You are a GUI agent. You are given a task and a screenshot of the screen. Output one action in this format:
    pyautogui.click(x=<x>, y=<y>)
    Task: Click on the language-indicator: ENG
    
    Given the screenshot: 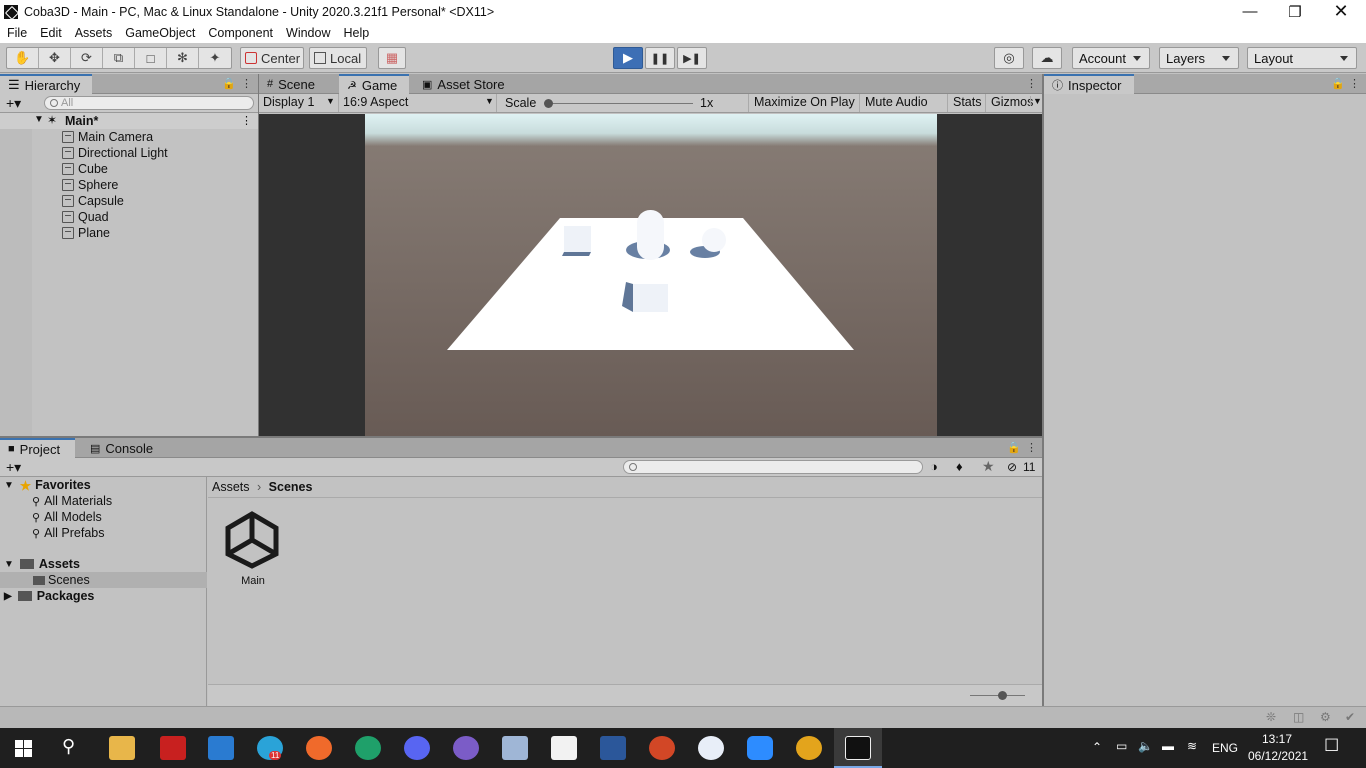 What is the action you would take?
    pyautogui.click(x=1225, y=748)
    